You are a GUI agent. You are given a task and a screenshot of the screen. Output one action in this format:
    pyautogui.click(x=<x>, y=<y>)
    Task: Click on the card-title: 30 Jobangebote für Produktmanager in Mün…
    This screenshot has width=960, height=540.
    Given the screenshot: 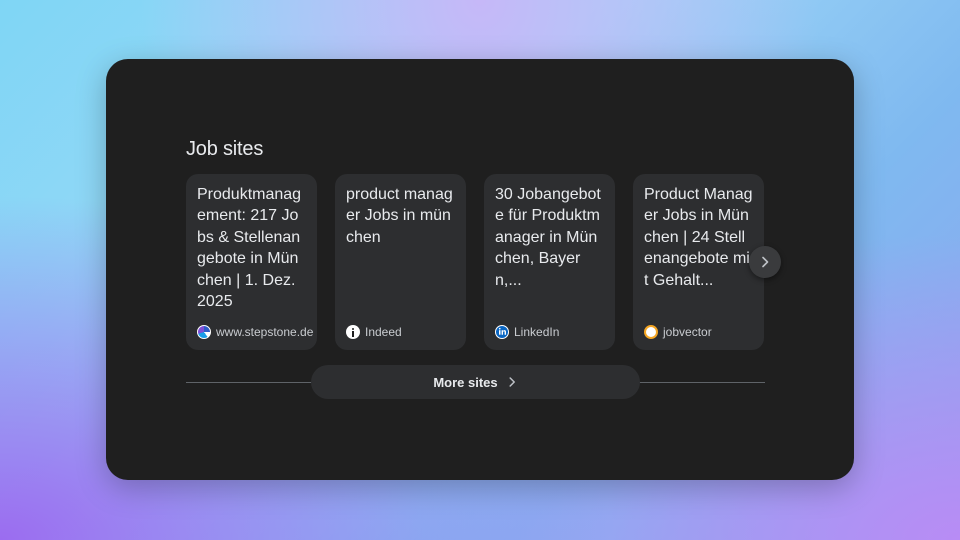 What is the action you would take?
    pyautogui.click(x=548, y=237)
    